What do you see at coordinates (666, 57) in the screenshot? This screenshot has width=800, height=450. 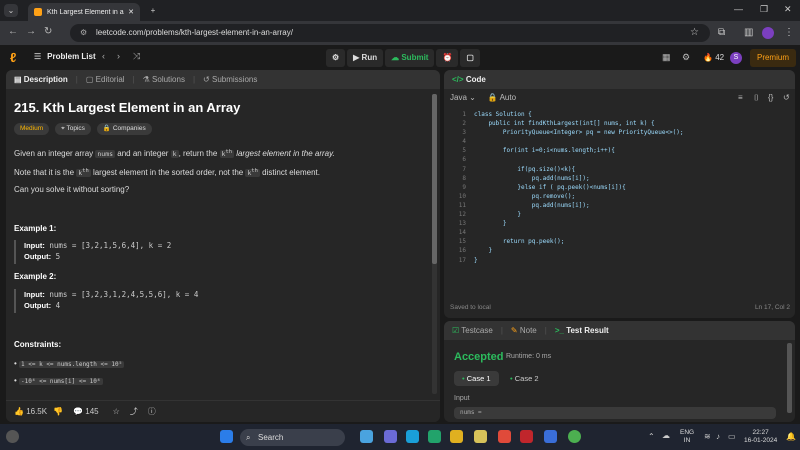 I see `layout-icon: ▦` at bounding box center [666, 57].